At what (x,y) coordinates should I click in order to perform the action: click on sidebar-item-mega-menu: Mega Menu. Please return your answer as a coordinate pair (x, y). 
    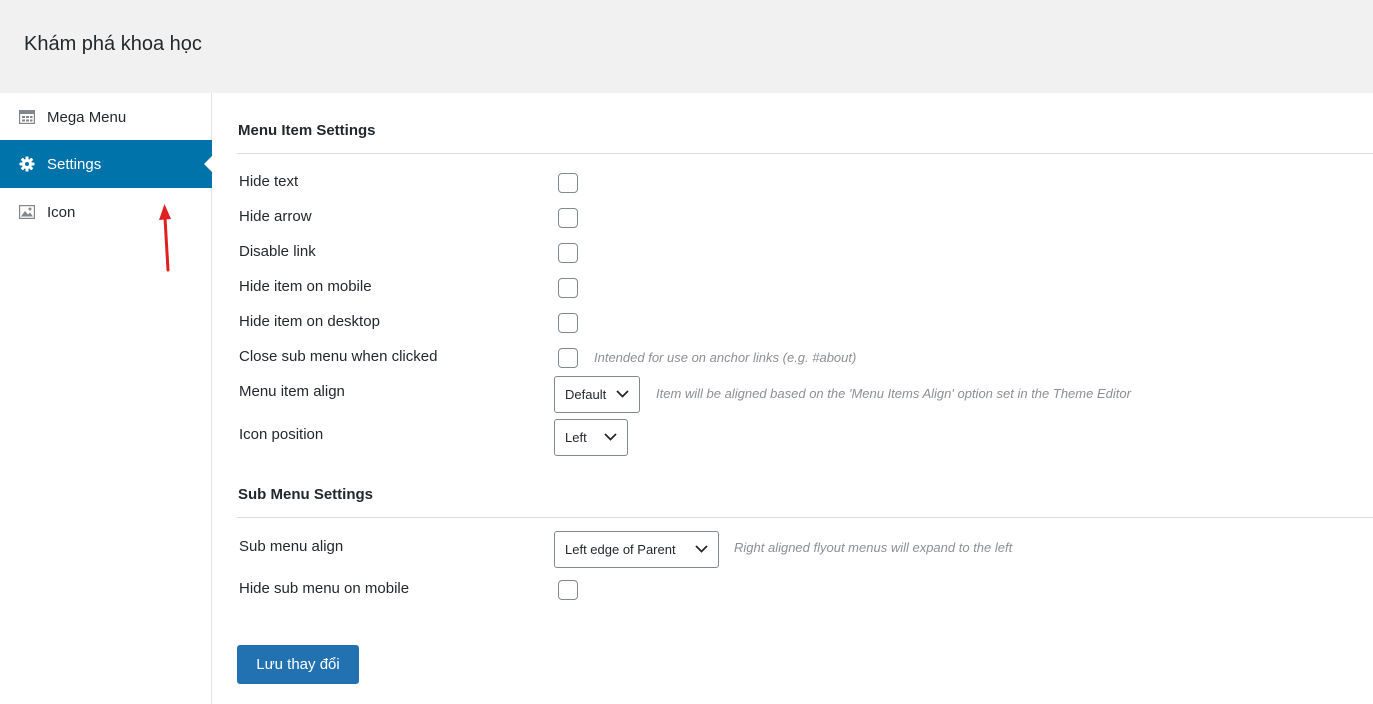
    Looking at the image, I should click on (106, 117).